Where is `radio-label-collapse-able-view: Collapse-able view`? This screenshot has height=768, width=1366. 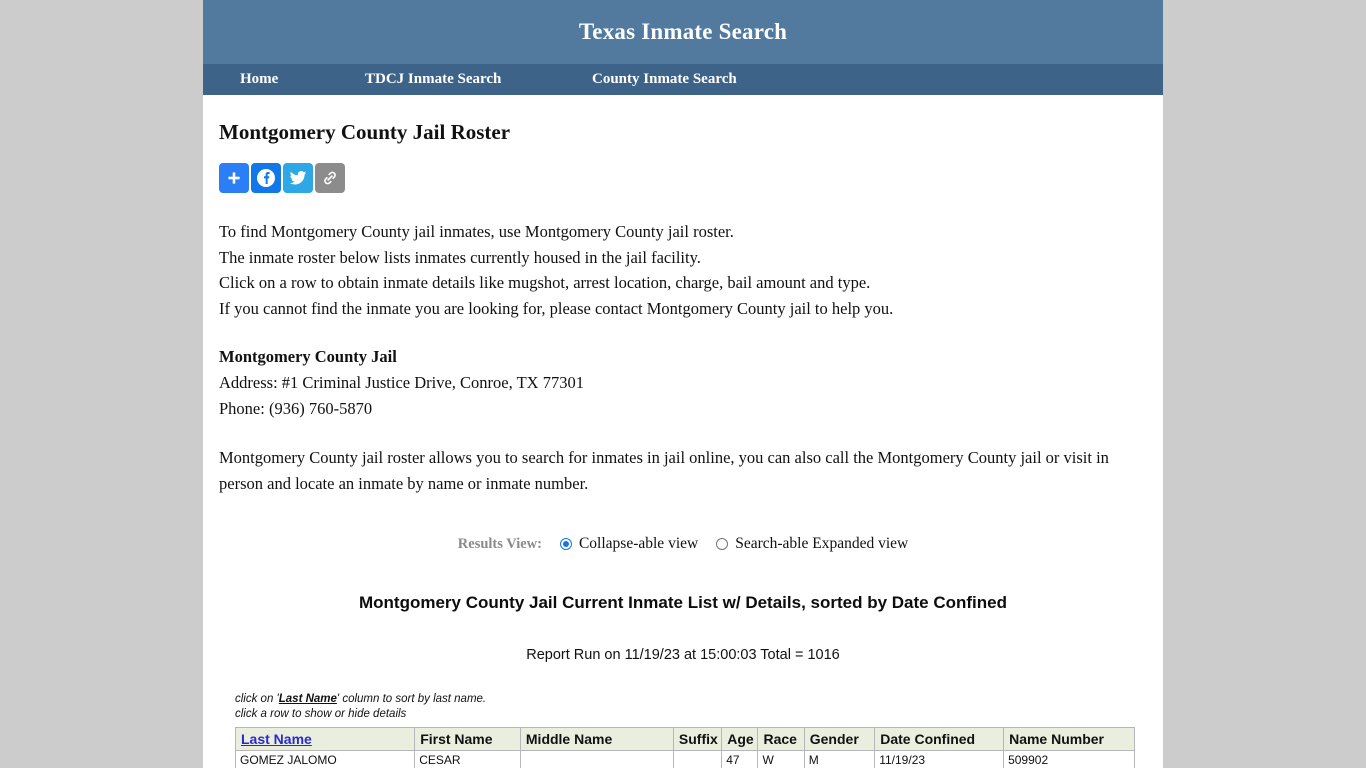 radio-label-collapse-able-view: Collapse-able view is located at coordinates (638, 543).